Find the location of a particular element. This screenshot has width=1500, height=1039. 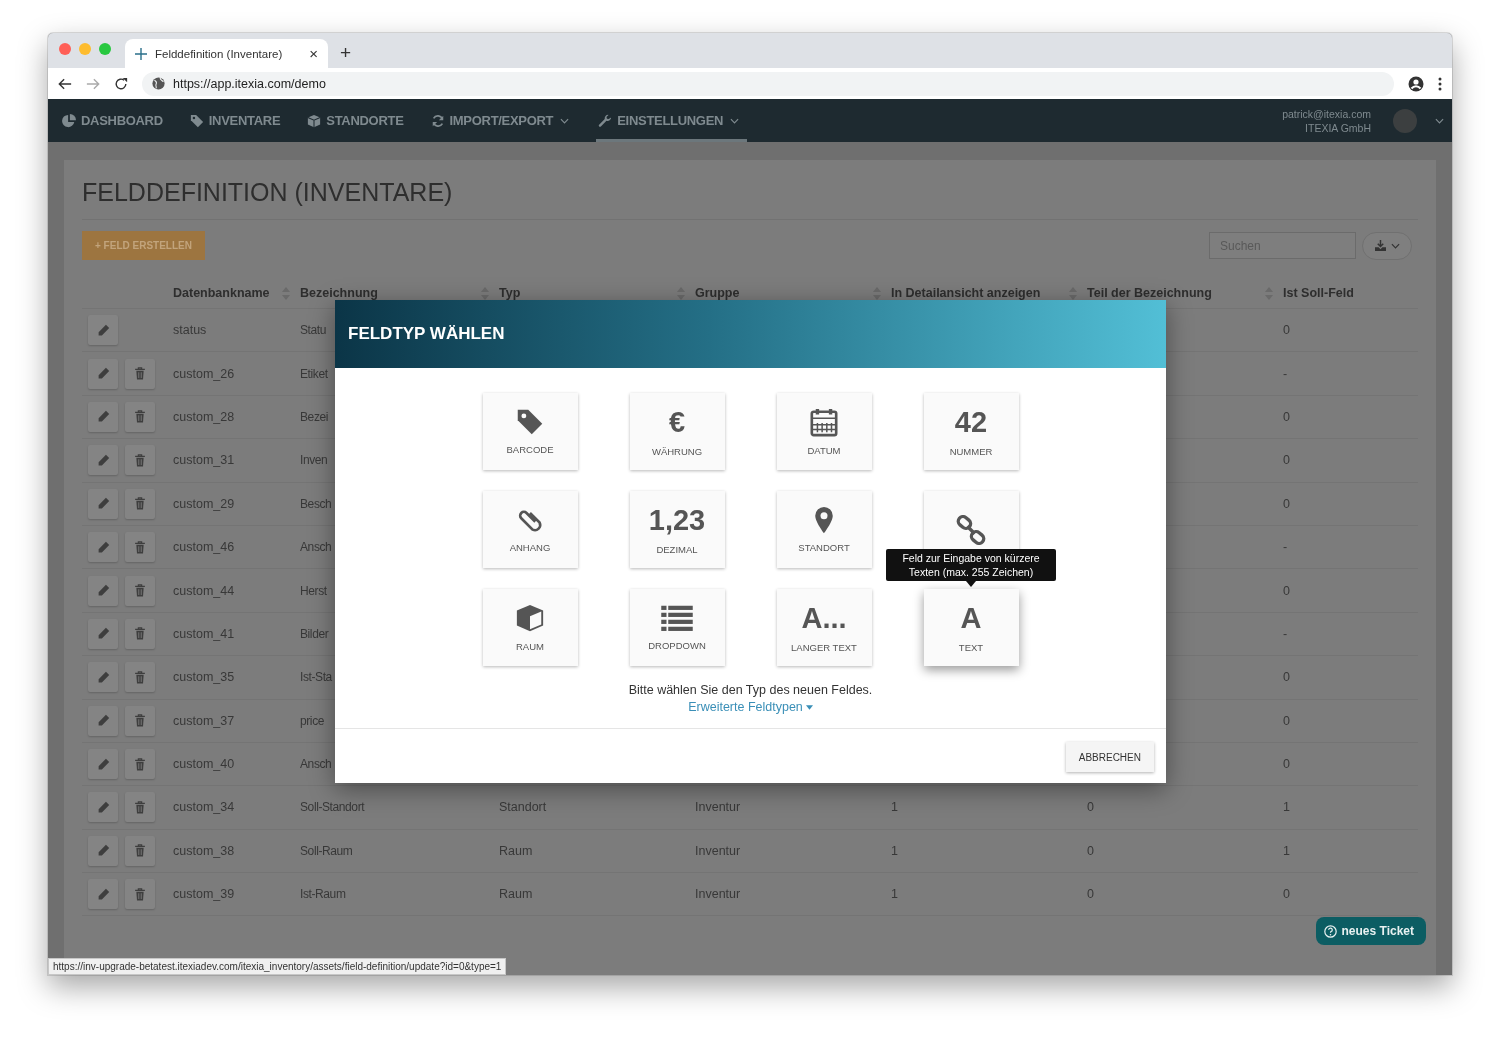

field-type-tile: ANHANG is located at coordinates (530, 529).